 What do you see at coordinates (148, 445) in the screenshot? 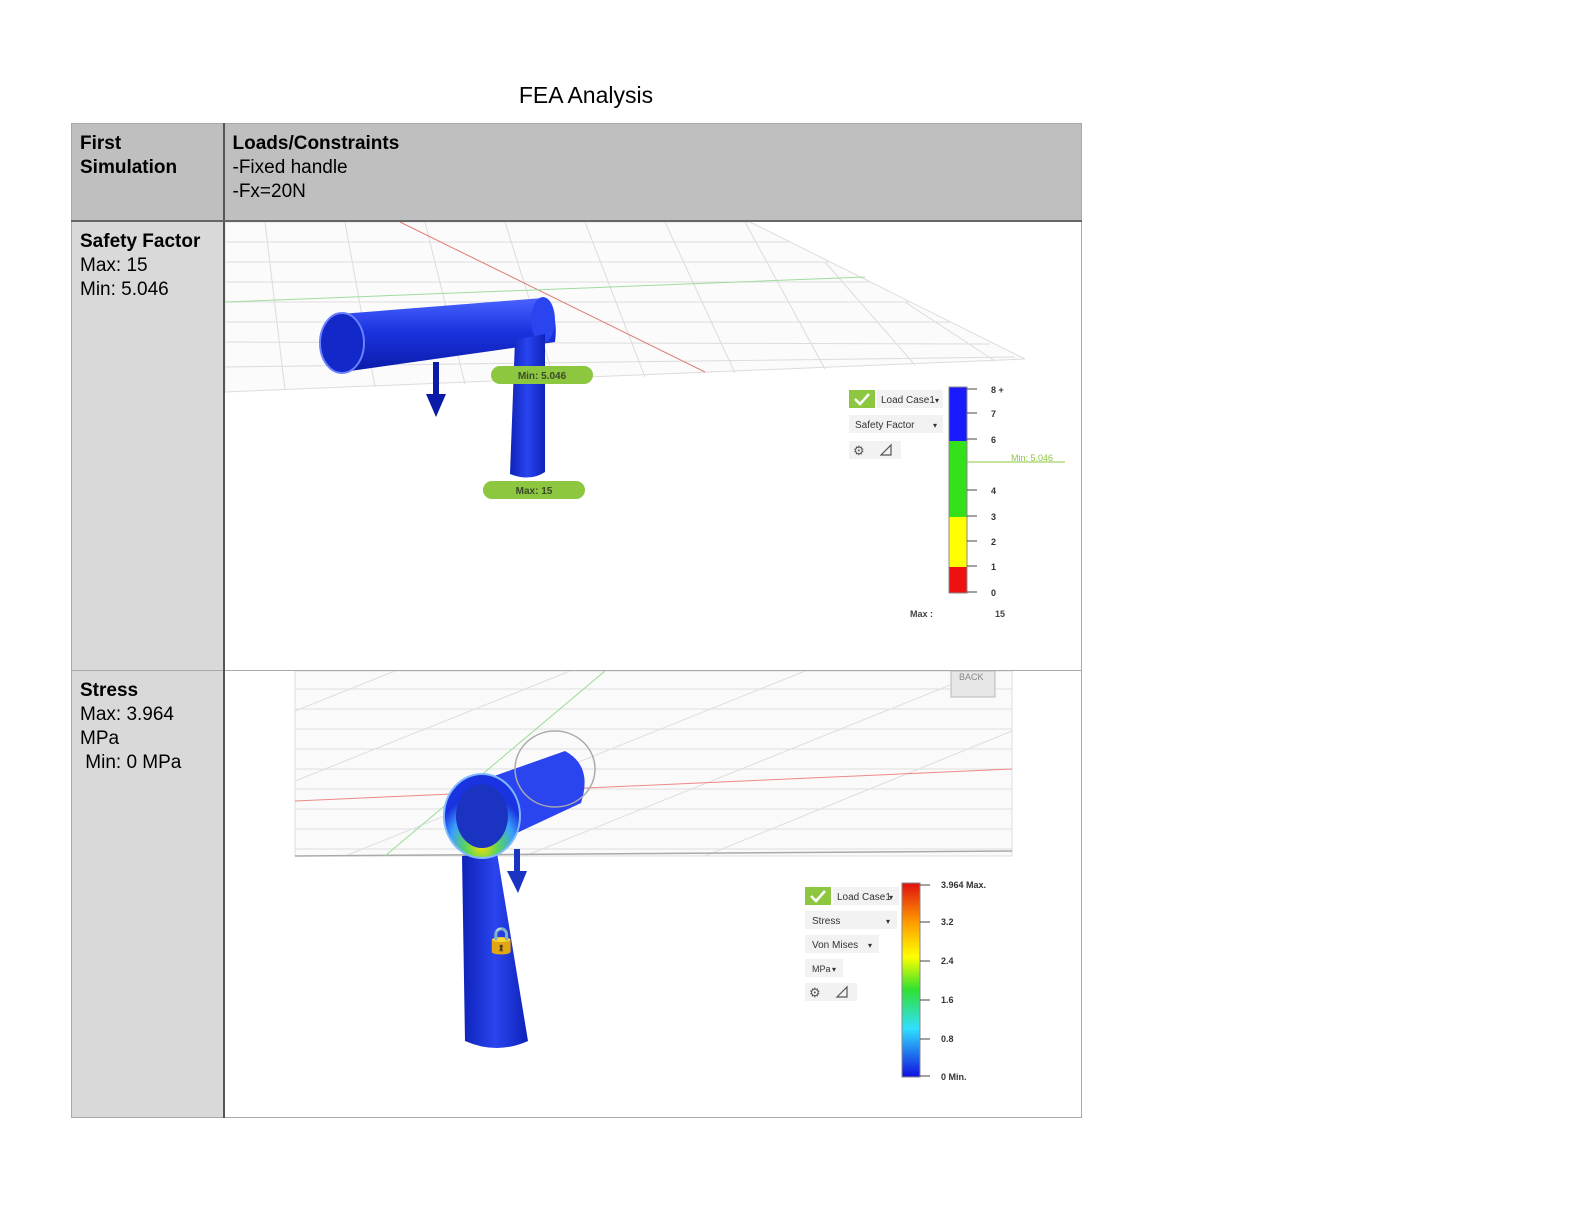
I see `safety-factor-label-cell: Safety Factor Max: 15 Min: 5.046` at bounding box center [148, 445].